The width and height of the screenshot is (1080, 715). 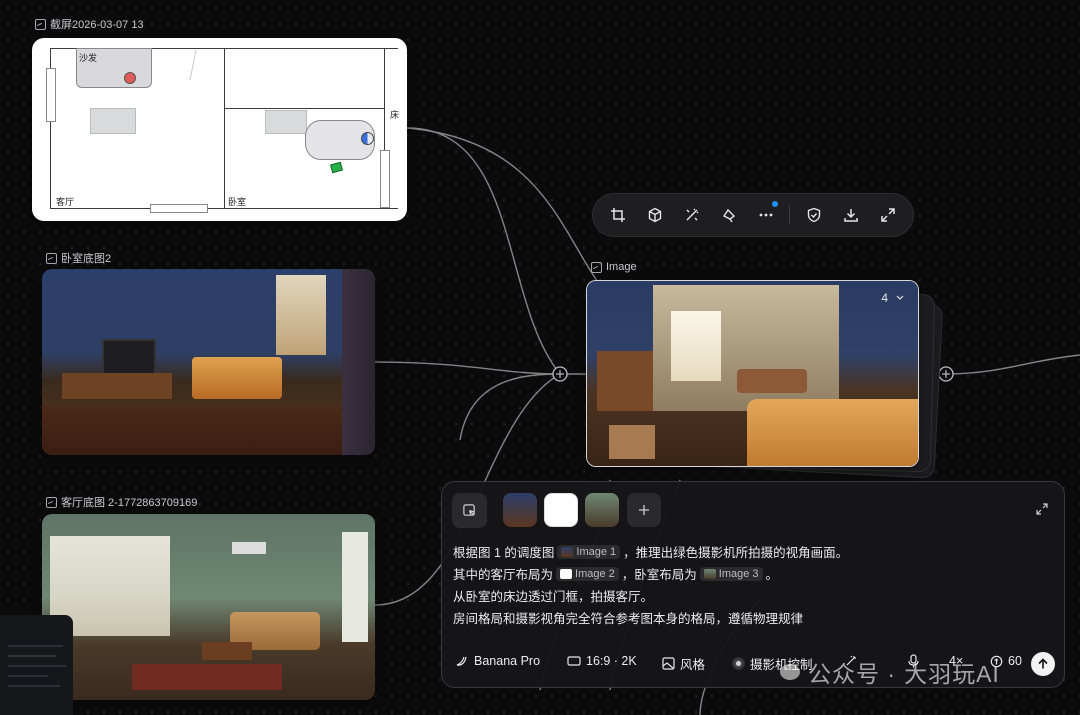 I want to click on green-camera-marker, so click(x=336, y=167).